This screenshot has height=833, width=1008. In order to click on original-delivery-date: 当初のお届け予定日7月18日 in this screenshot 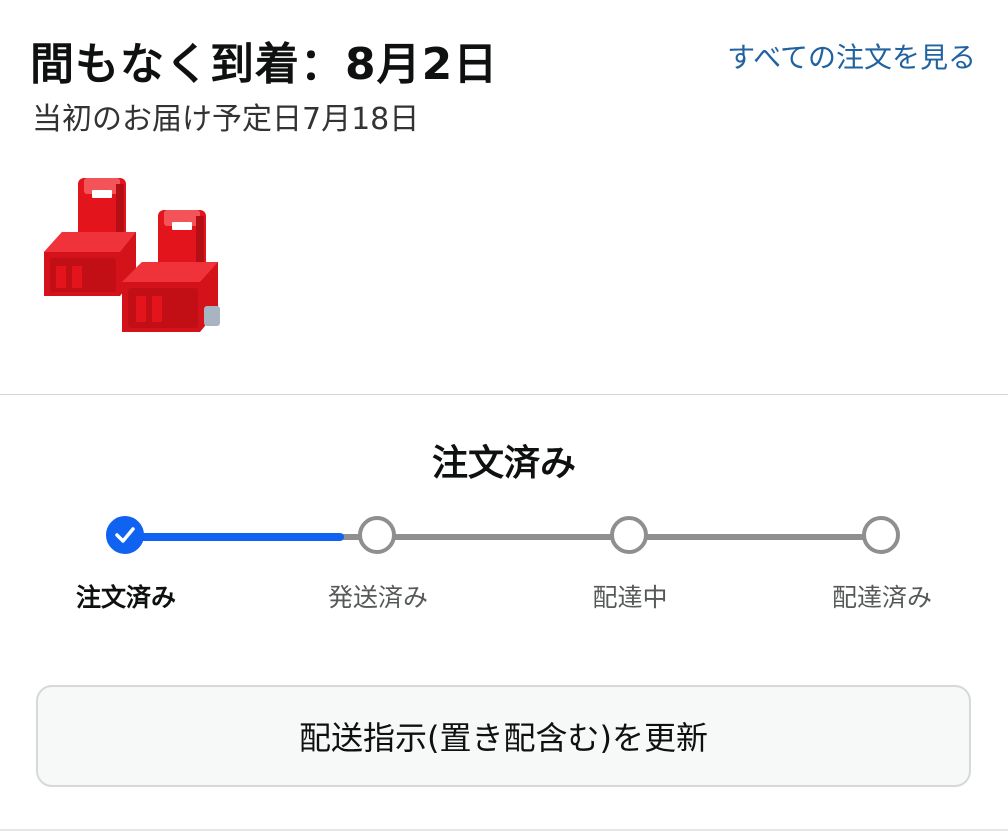, I will do `click(226, 119)`.